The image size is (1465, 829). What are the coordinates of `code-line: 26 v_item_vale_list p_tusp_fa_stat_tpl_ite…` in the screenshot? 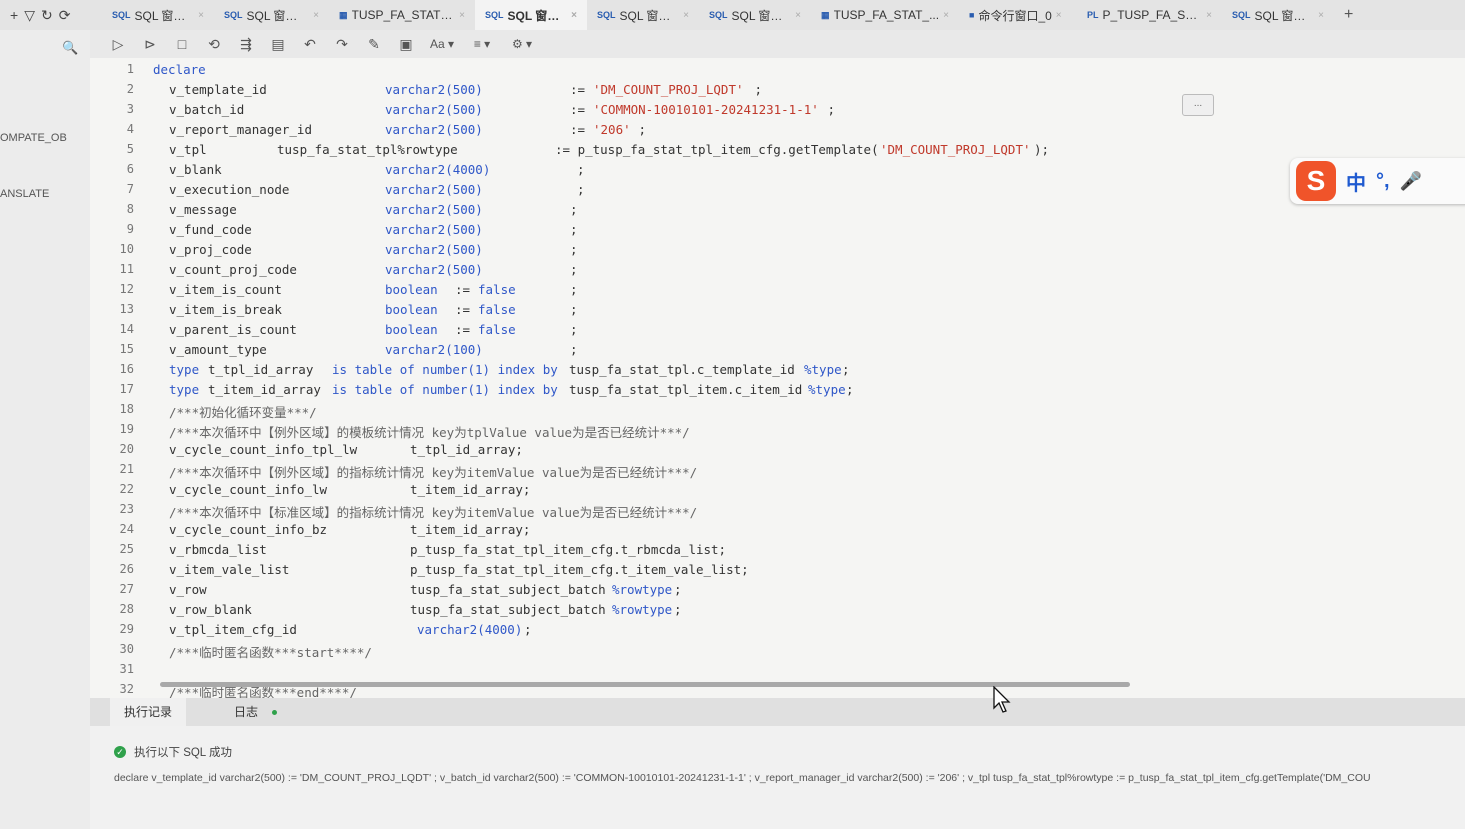 It's located at (777, 572).